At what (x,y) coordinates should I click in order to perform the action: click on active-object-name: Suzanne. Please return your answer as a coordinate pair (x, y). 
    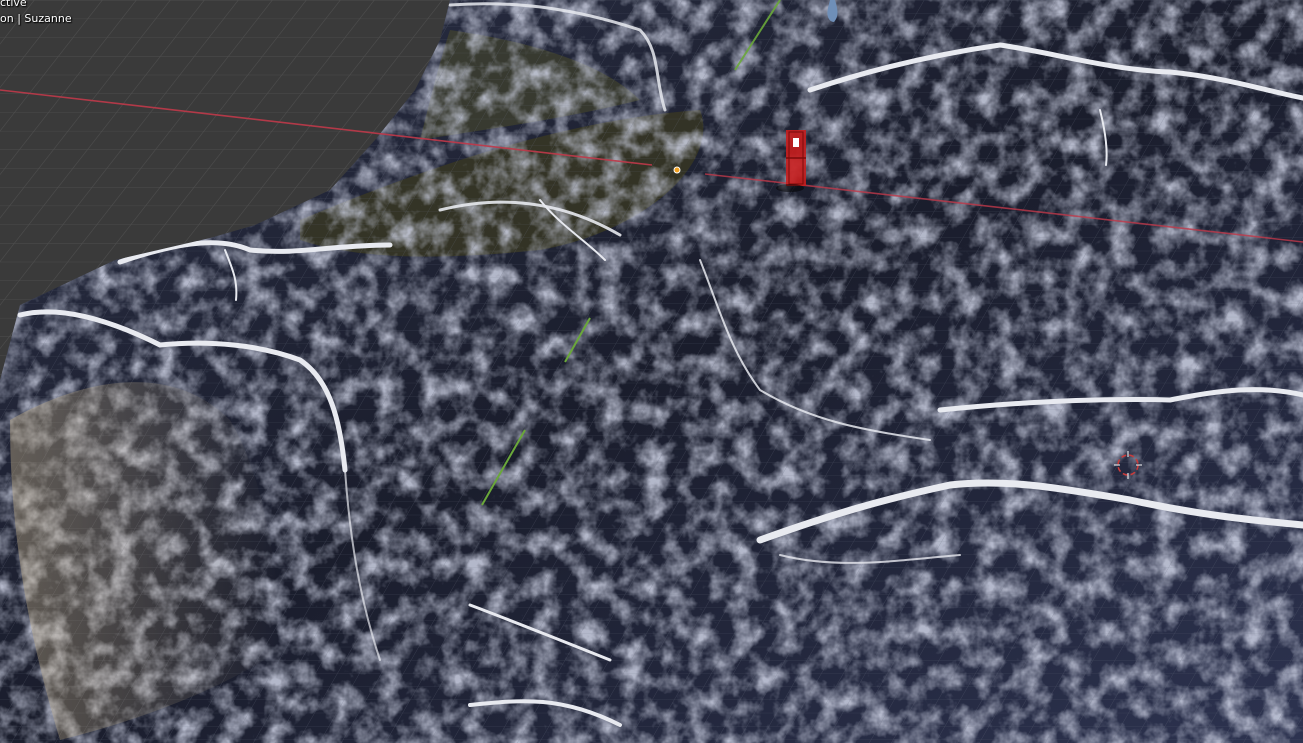
    Looking at the image, I should click on (48, 18).